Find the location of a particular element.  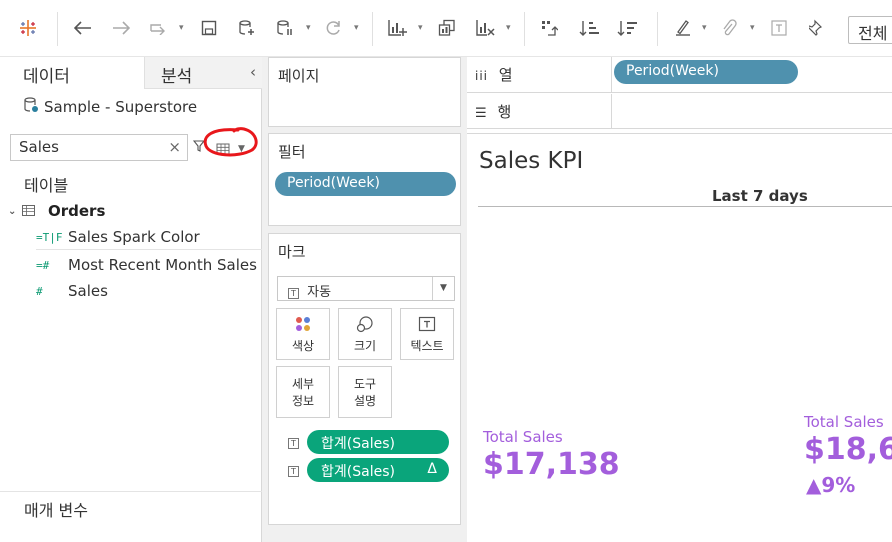

label-button-label: 텍스트 is located at coordinates (427, 346).